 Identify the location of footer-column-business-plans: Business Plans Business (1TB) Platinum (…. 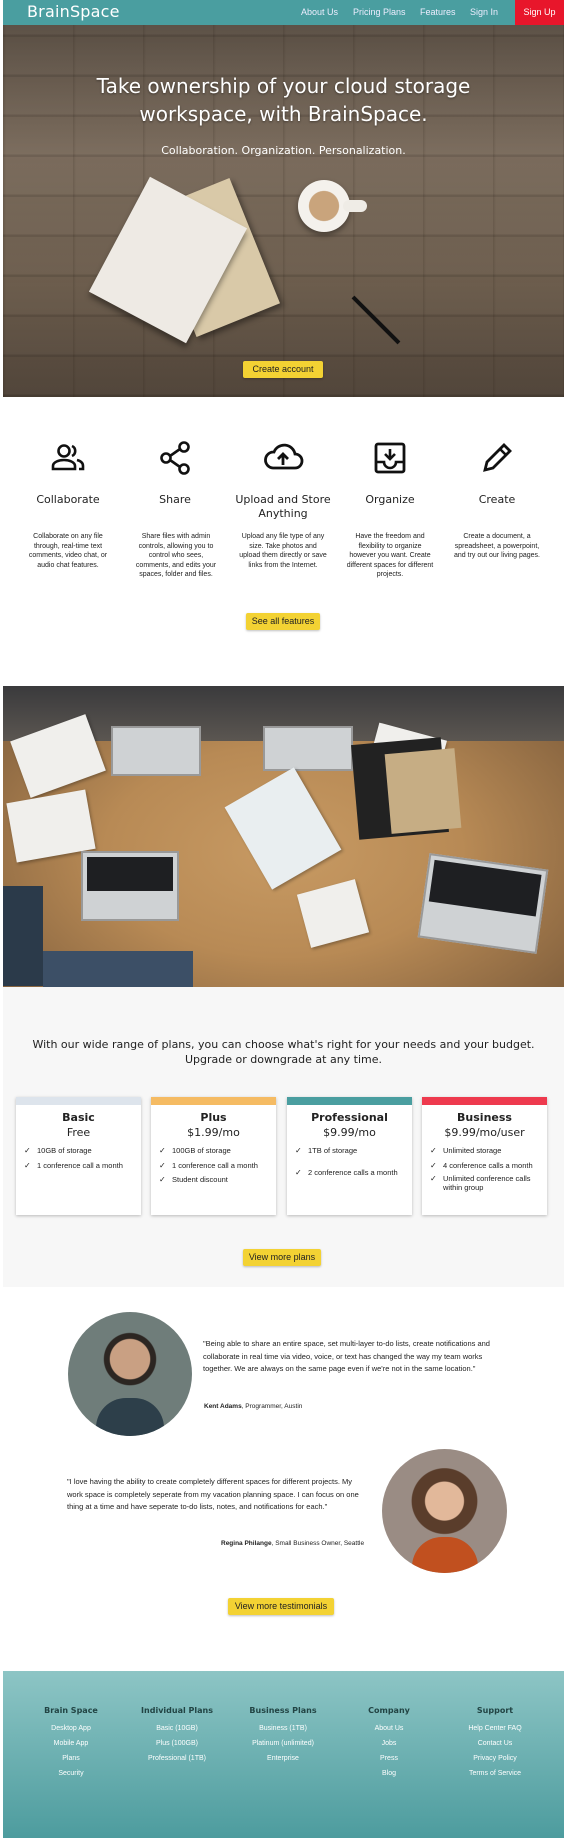
(283, 1736).